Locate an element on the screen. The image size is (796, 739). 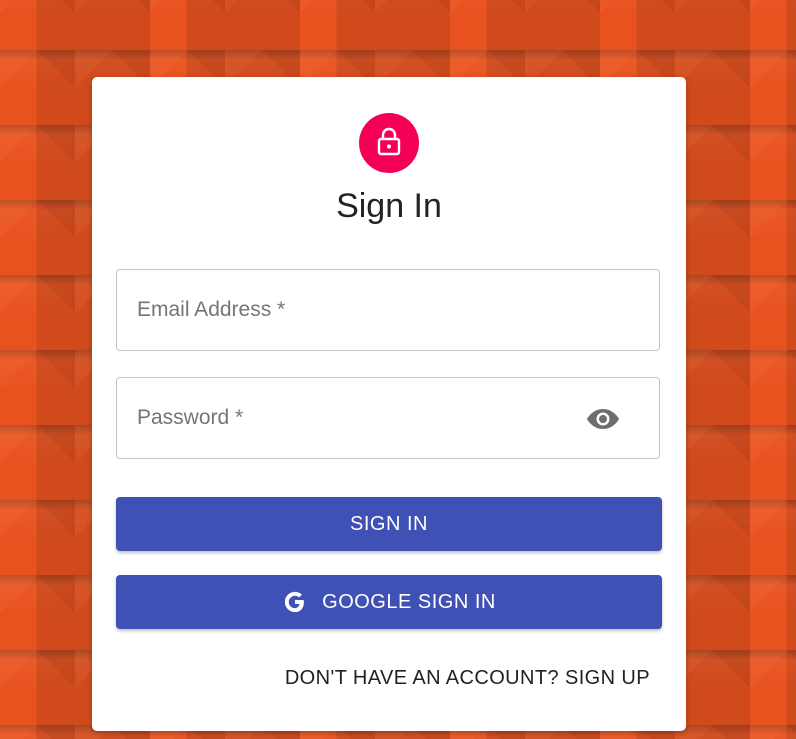
google-icon is located at coordinates (295, 602).